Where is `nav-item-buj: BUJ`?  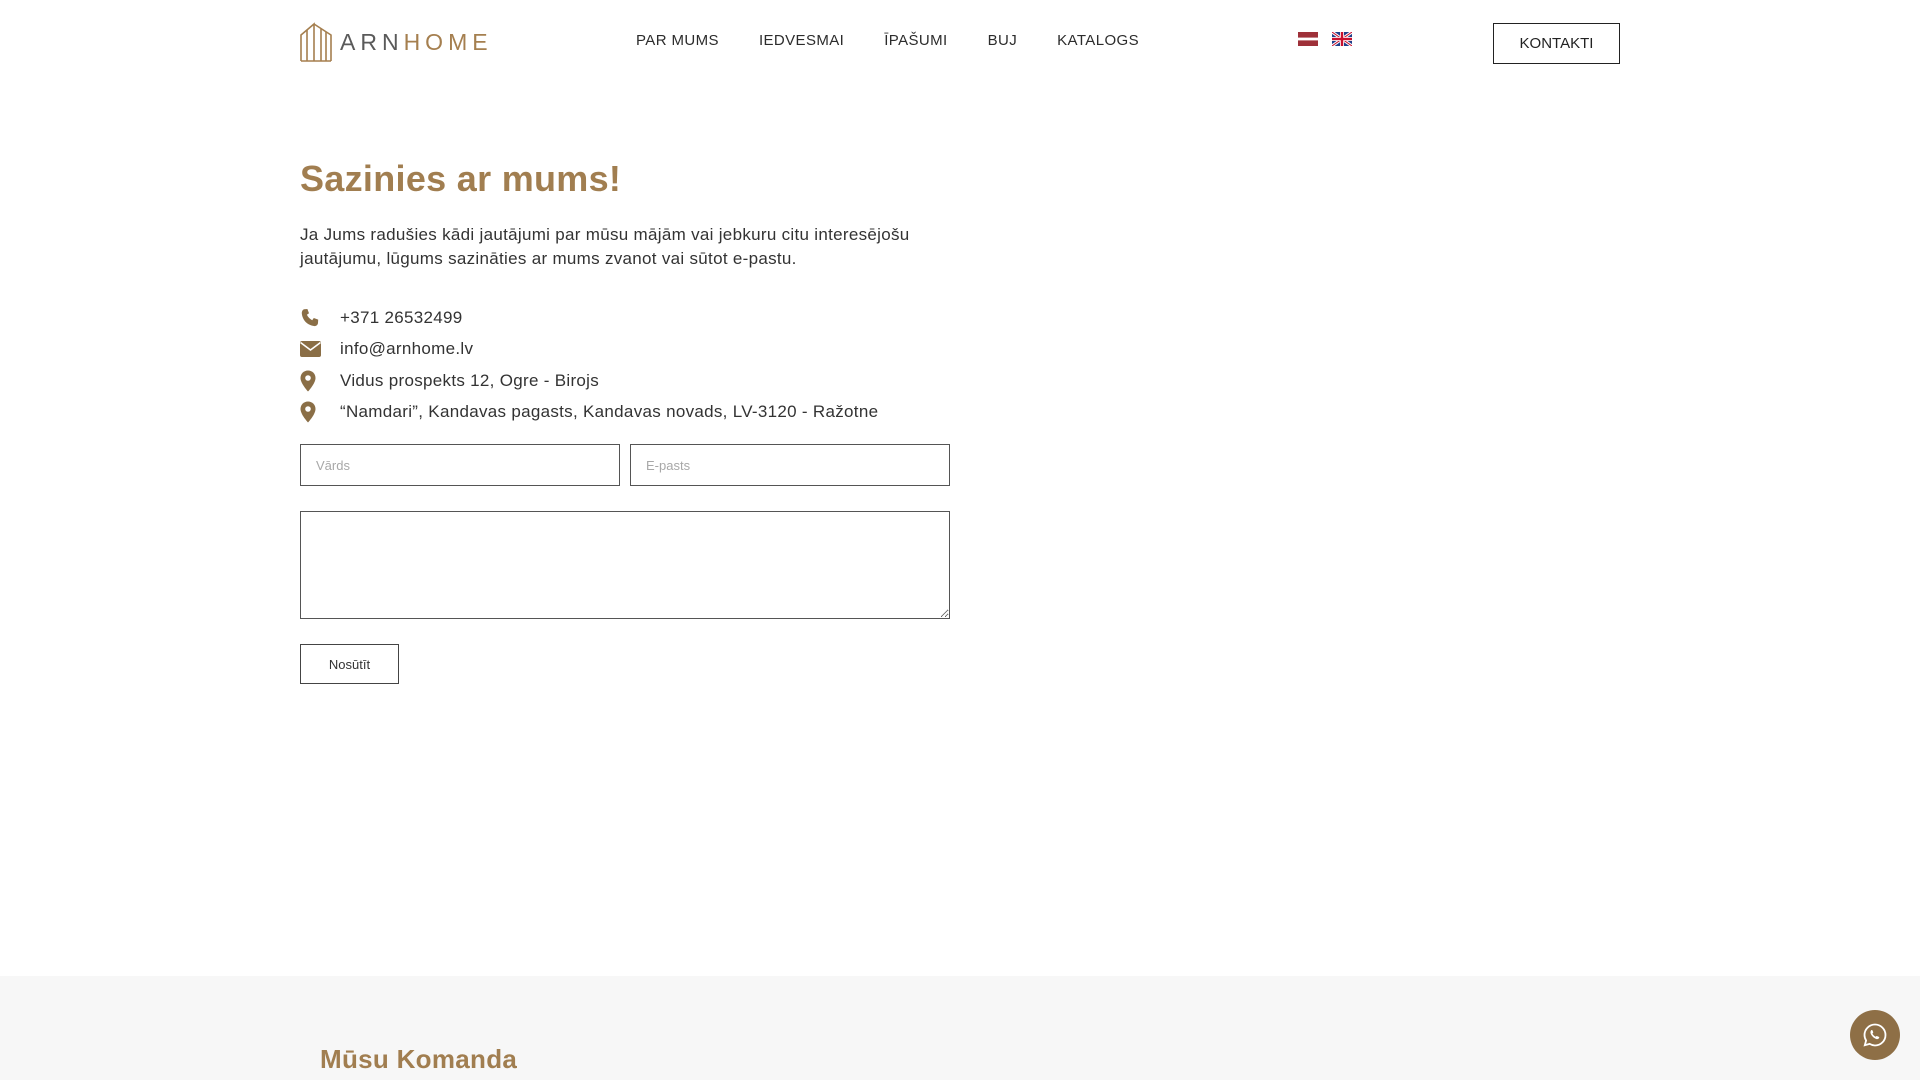 nav-item-buj: BUJ is located at coordinates (1003, 40).